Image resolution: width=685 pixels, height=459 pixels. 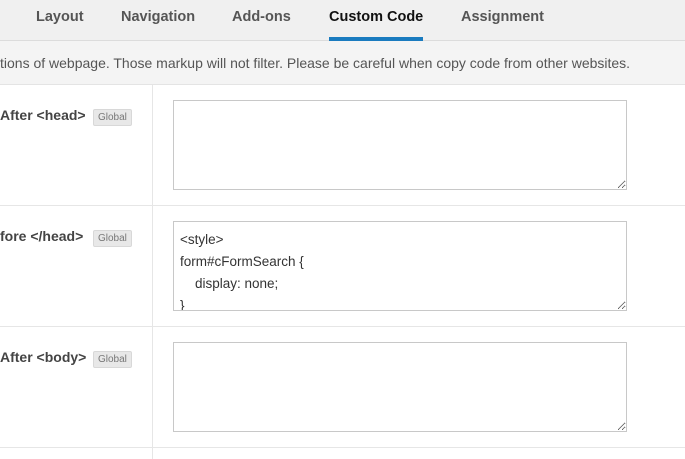 What do you see at coordinates (400, 387) in the screenshot?
I see `after-body-code-textarea` at bounding box center [400, 387].